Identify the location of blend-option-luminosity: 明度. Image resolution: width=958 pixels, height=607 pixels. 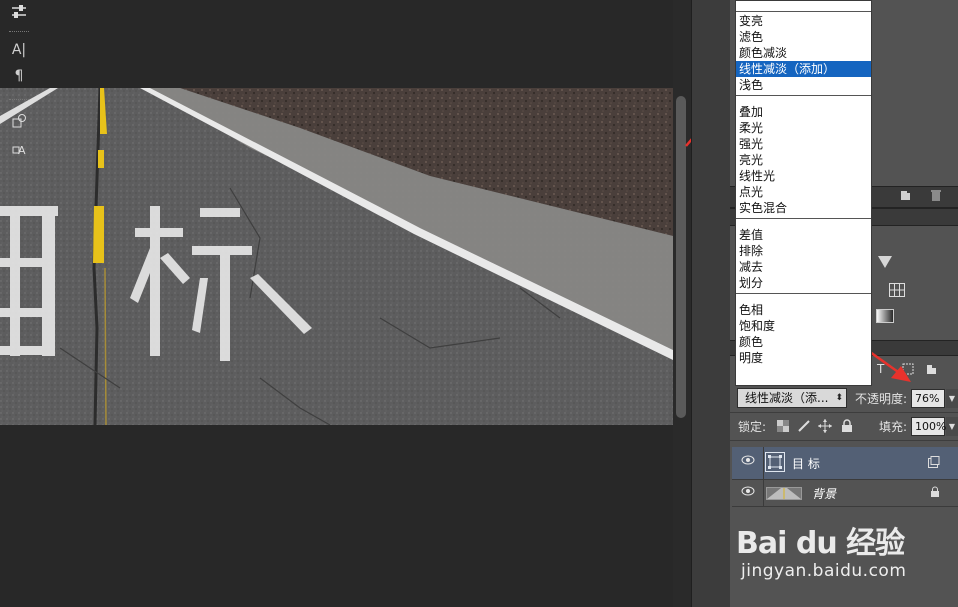
(803, 358).